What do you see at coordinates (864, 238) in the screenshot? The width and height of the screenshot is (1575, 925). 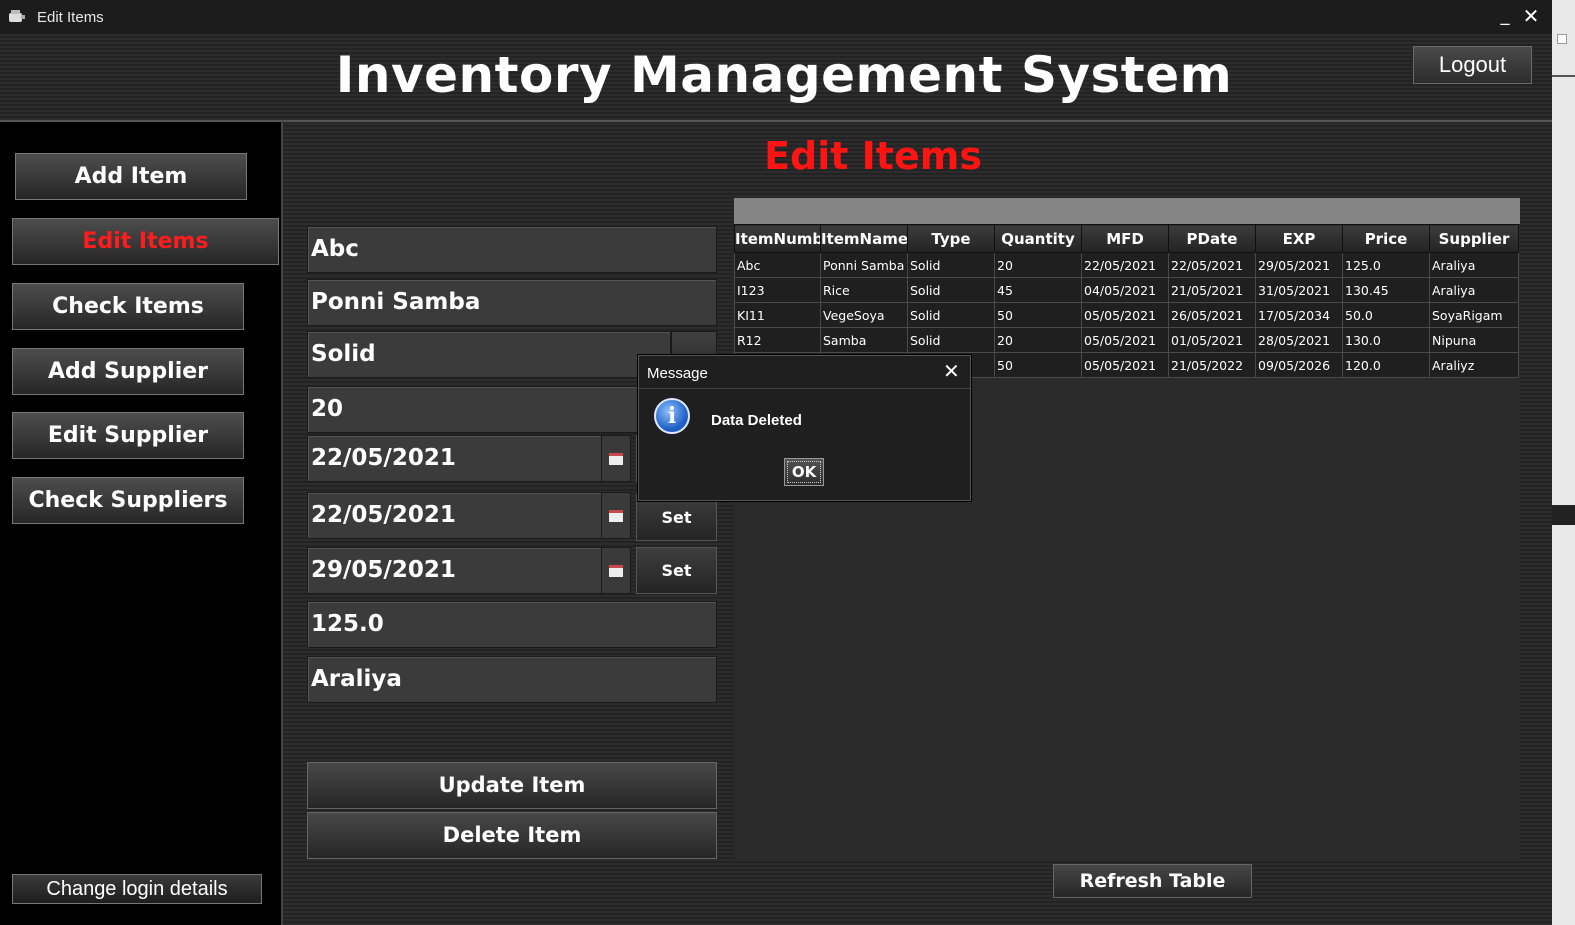 I see `column-header: ItemName` at bounding box center [864, 238].